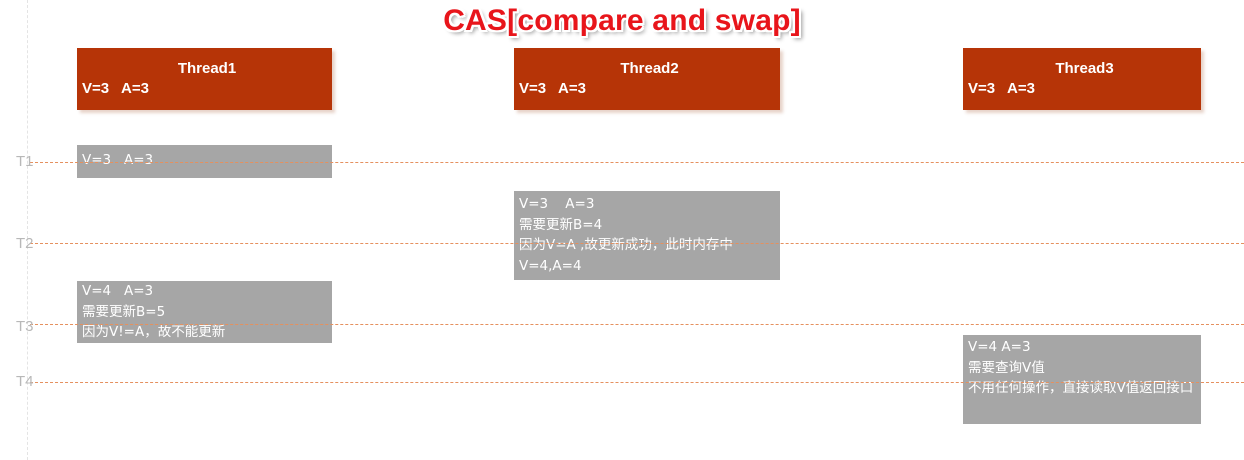  What do you see at coordinates (25, 161) in the screenshot?
I see `time-label-t1: T1` at bounding box center [25, 161].